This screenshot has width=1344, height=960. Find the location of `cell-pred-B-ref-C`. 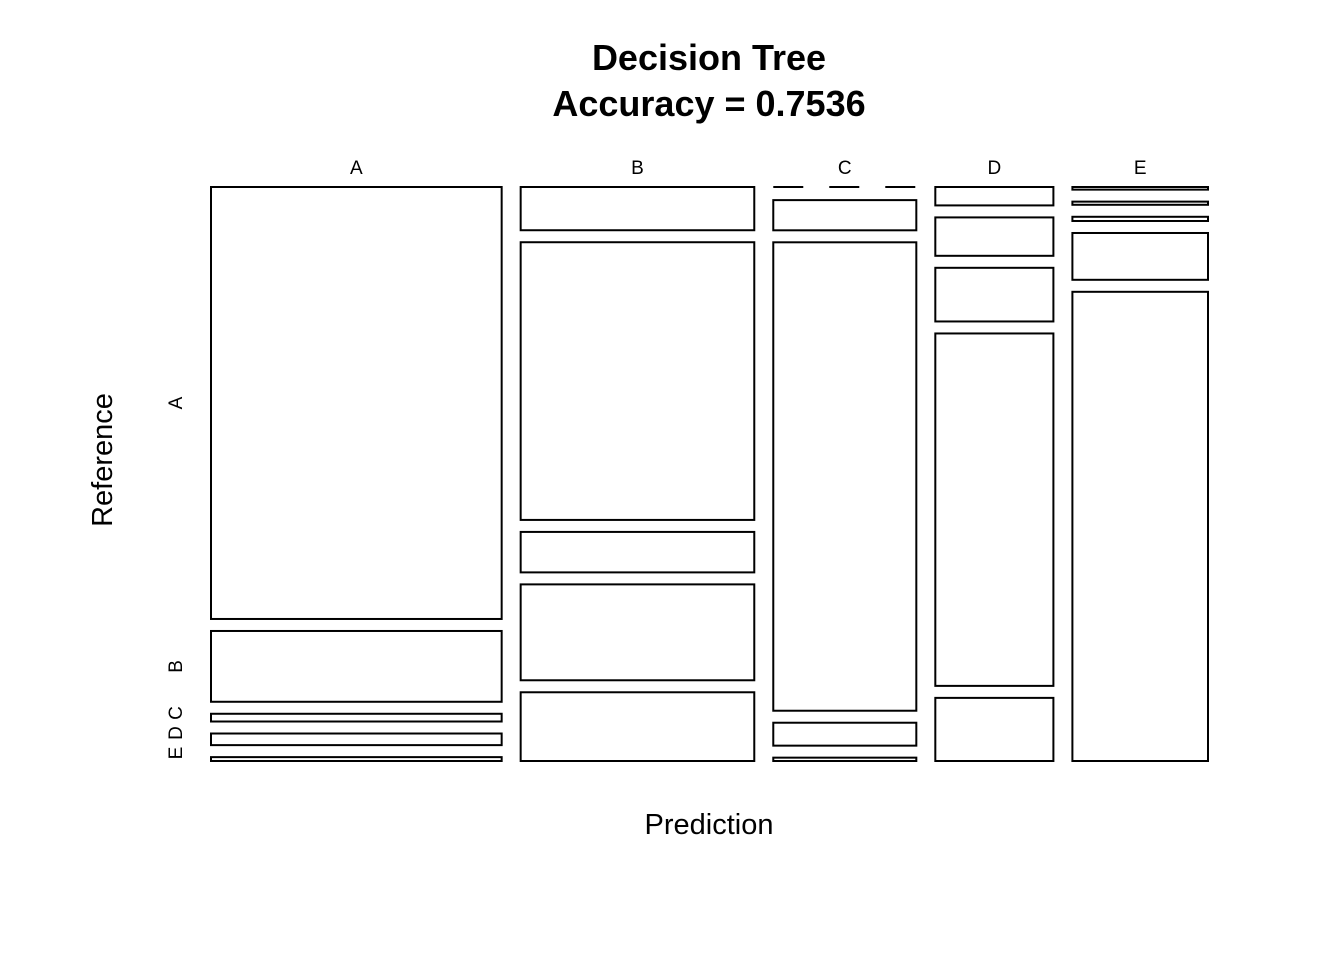

cell-pred-B-ref-C is located at coordinates (637, 552).